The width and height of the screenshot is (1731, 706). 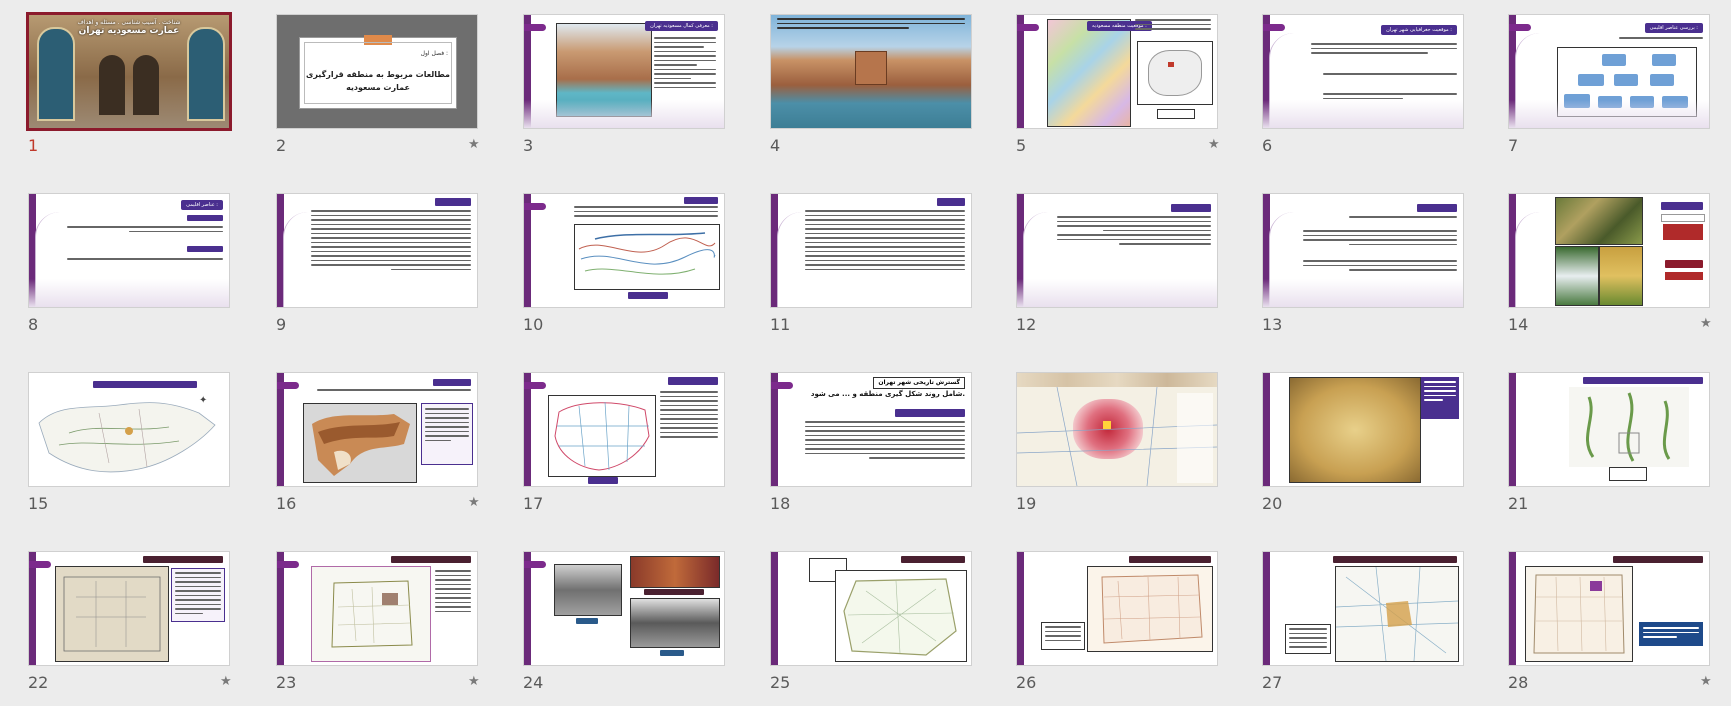 I want to click on slide-title-pill: عناصر اقلیمی :, so click(x=202, y=205).